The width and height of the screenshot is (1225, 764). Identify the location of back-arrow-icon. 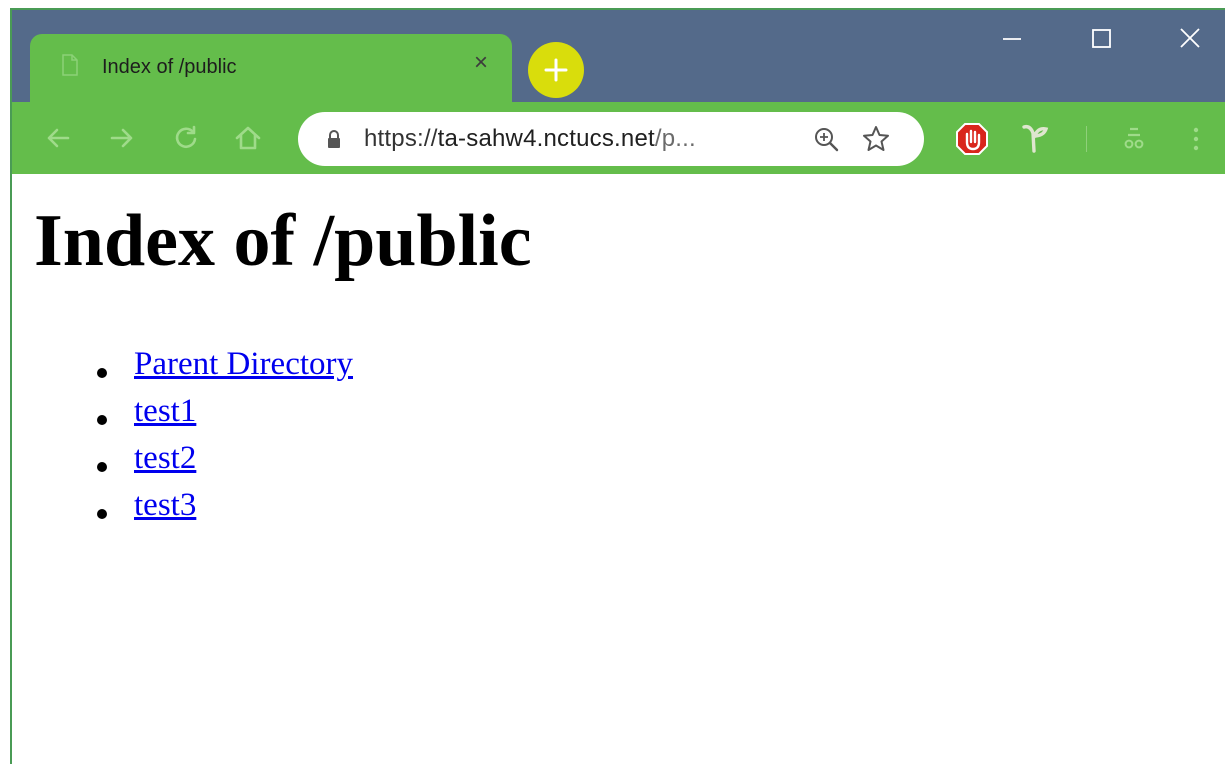
(58, 138).